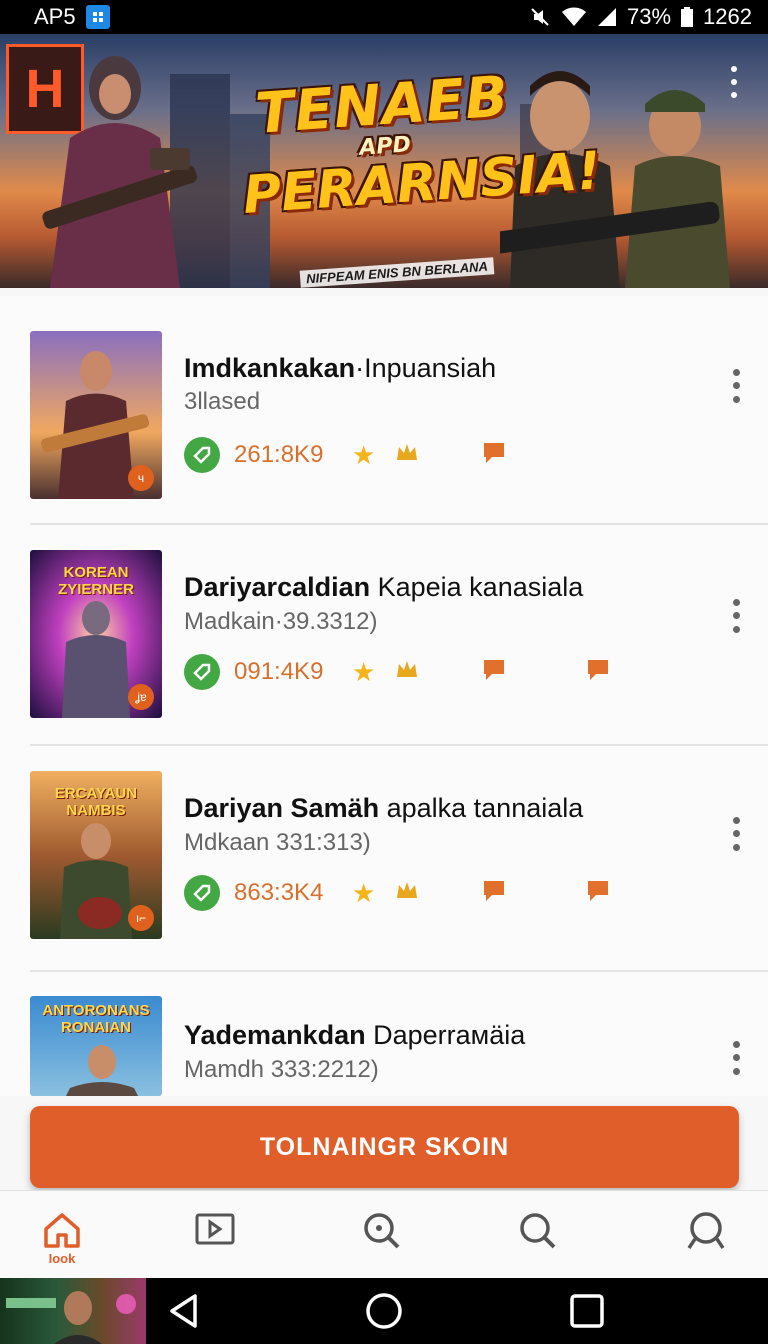 The height and width of the screenshot is (1344, 768). I want to click on item-stat: 091:4K9, so click(279, 671).